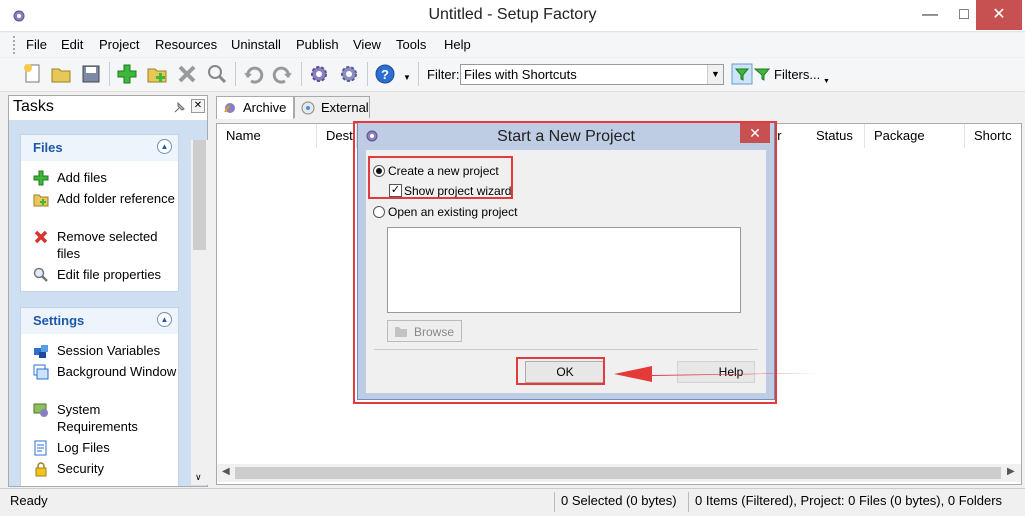 The height and width of the screenshot is (516, 1025). What do you see at coordinates (457, 44) in the screenshot?
I see `menu-help: Help` at bounding box center [457, 44].